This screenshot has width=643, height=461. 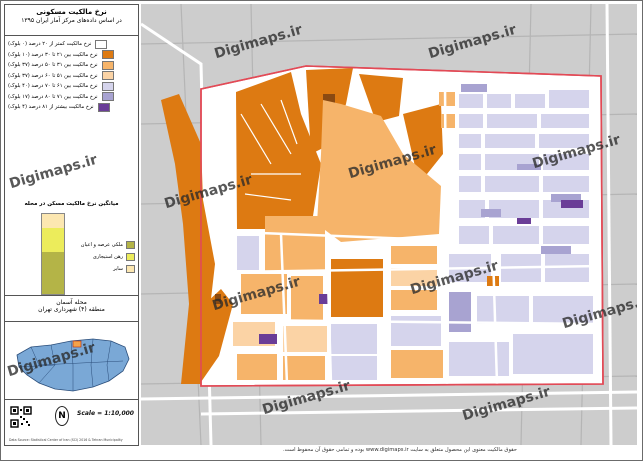 I want to click on map-title: نرخ مالکیت مسکونی, so click(x=71, y=12).